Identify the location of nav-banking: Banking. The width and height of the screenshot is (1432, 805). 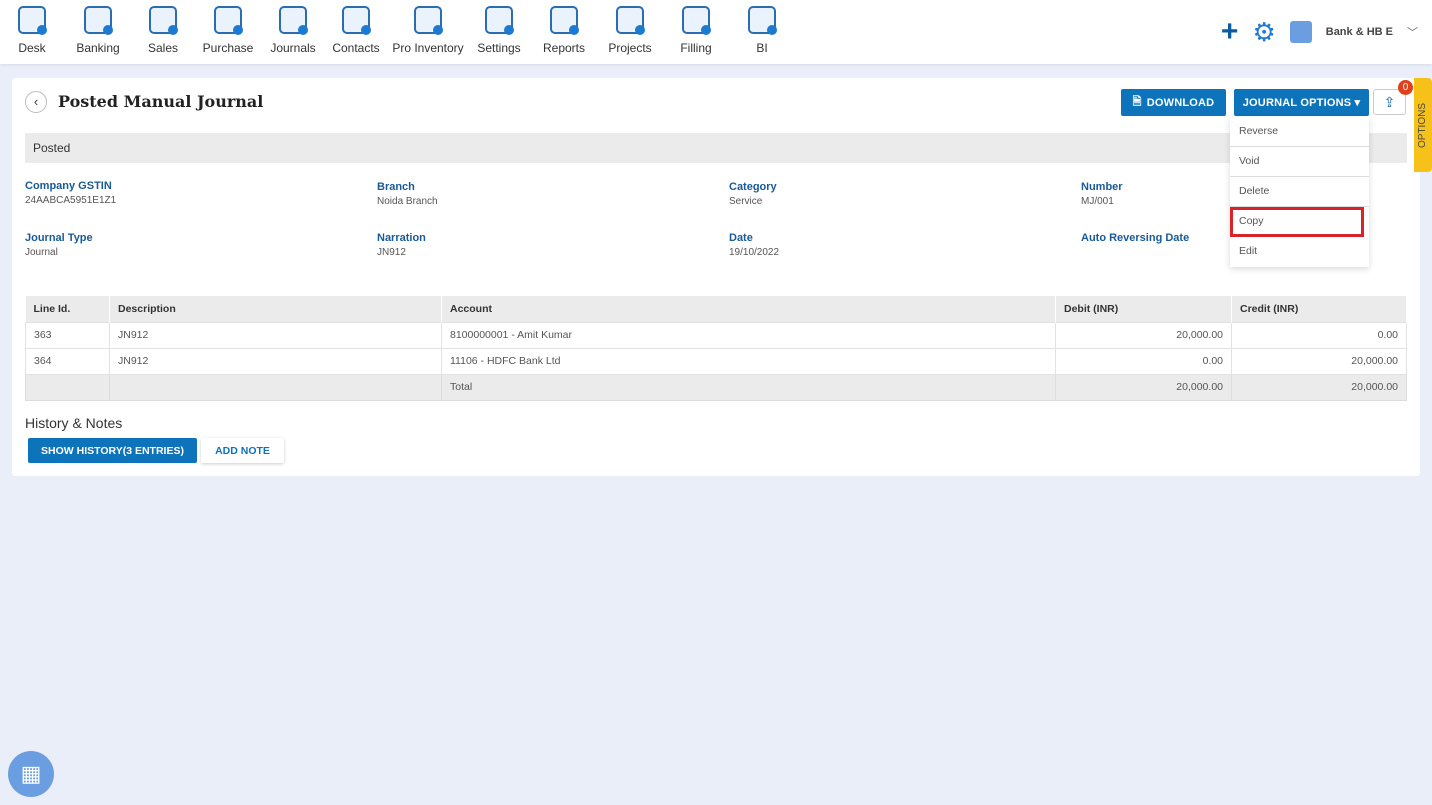
(98, 32).